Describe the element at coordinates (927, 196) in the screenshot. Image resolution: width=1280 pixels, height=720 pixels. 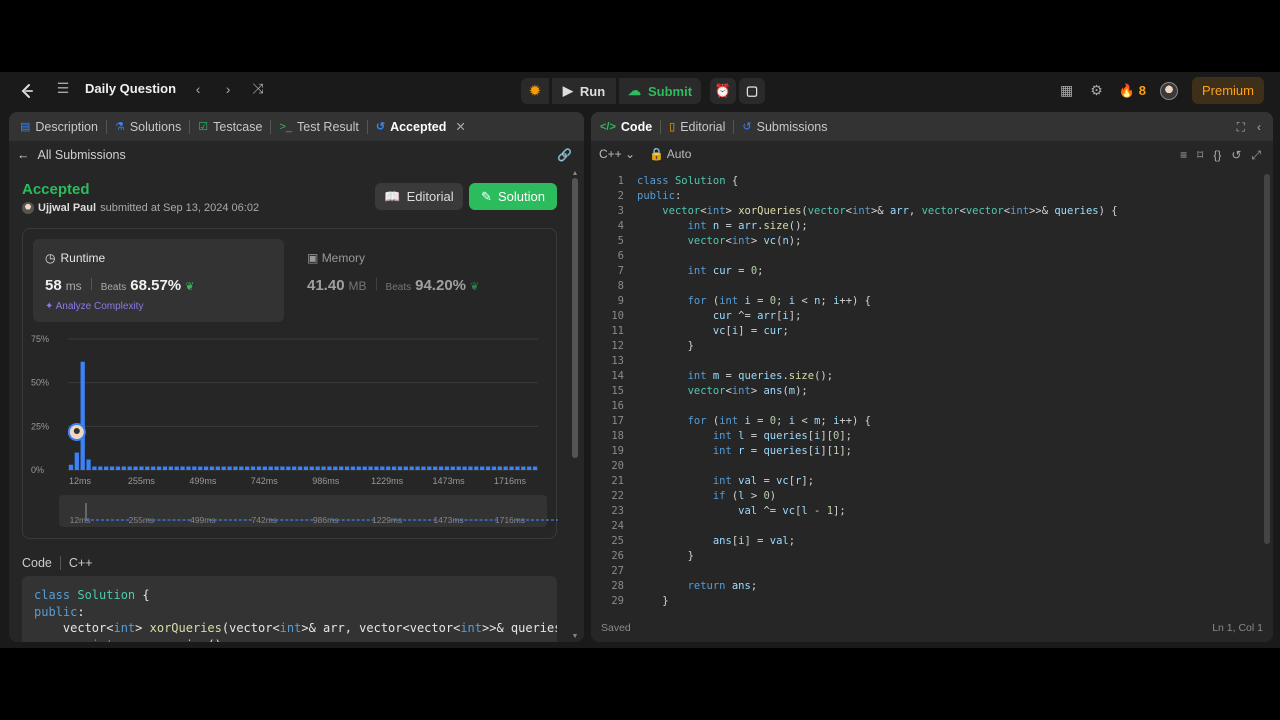
I see `editor-line: 2 public:` at that location.